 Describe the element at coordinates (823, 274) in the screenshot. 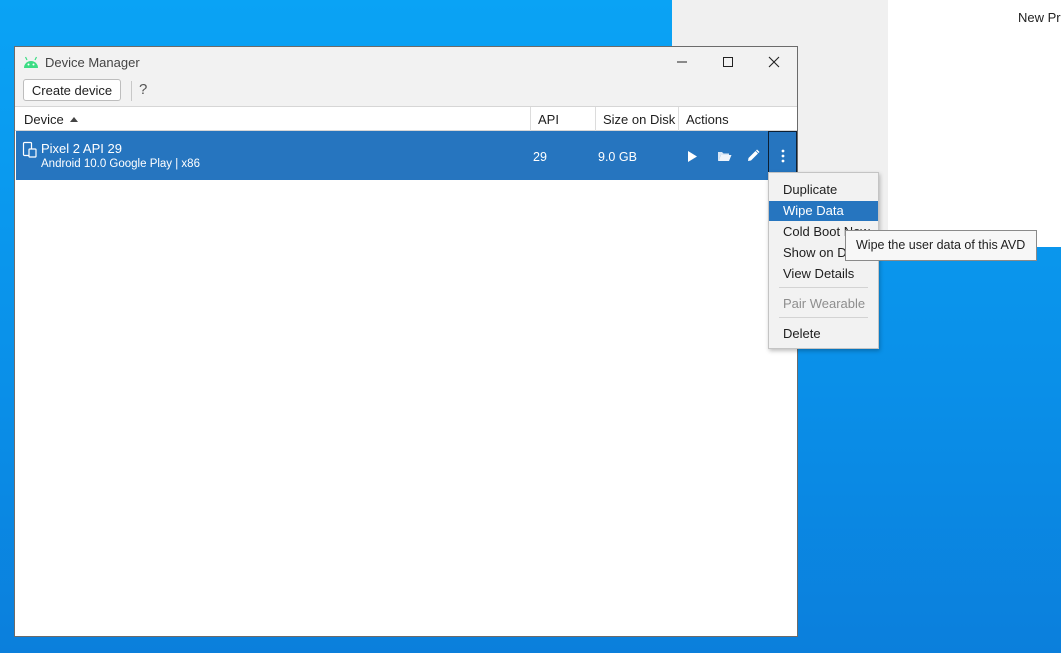

I see `menu-item-view-details: View Details` at that location.